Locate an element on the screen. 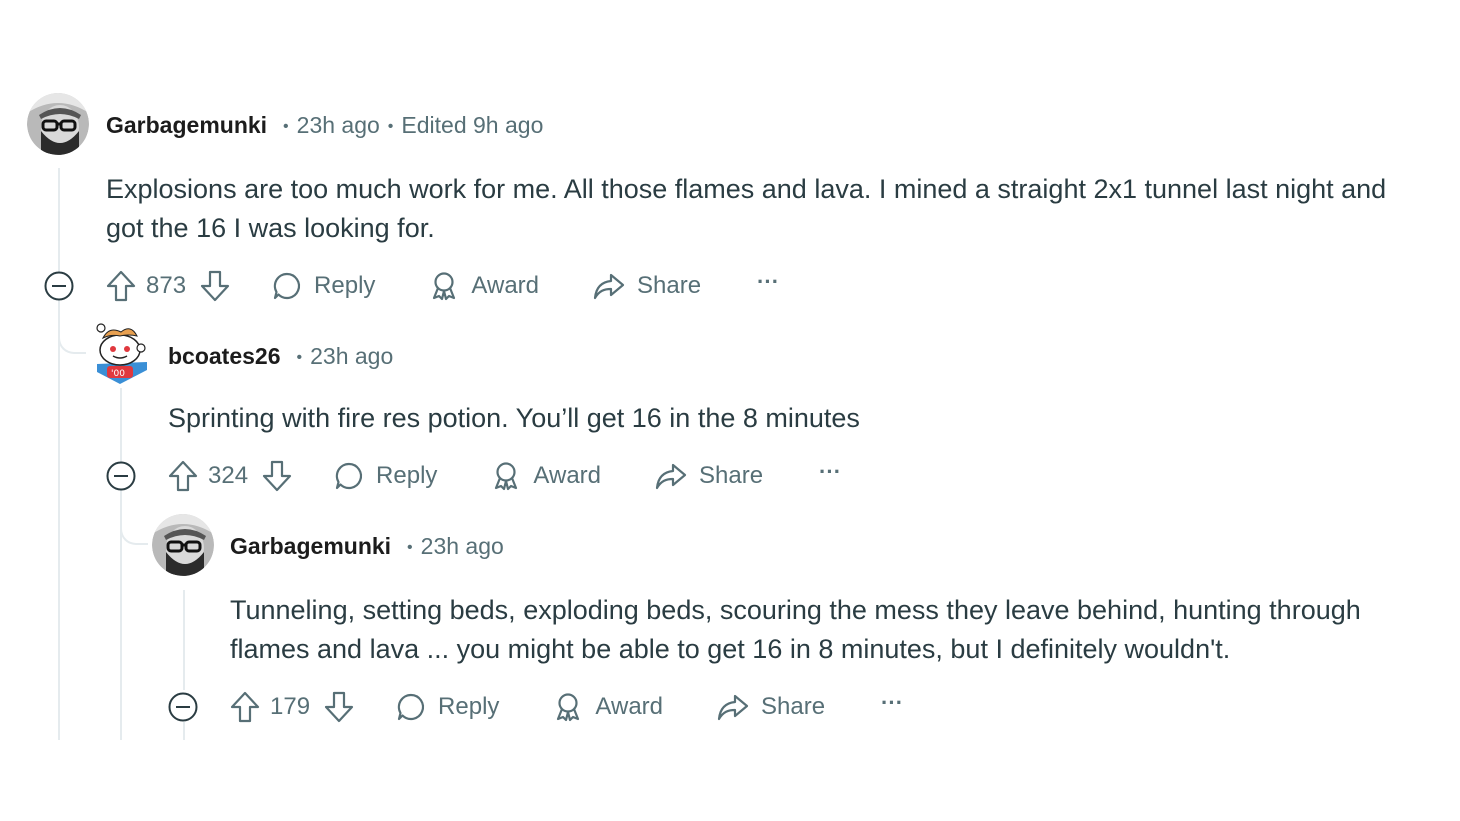  thread-line-3-tail is located at coordinates (184, 731).